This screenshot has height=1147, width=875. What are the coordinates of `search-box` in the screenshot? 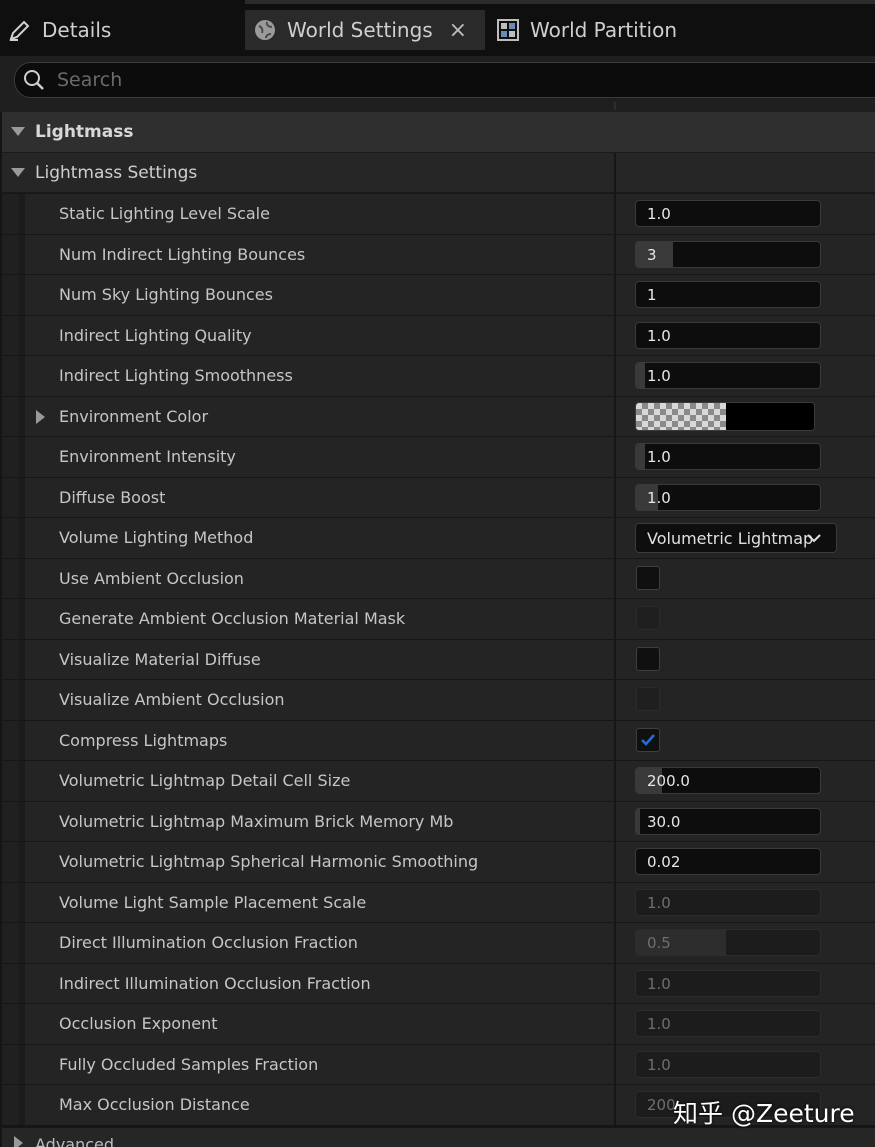 It's located at (444, 80).